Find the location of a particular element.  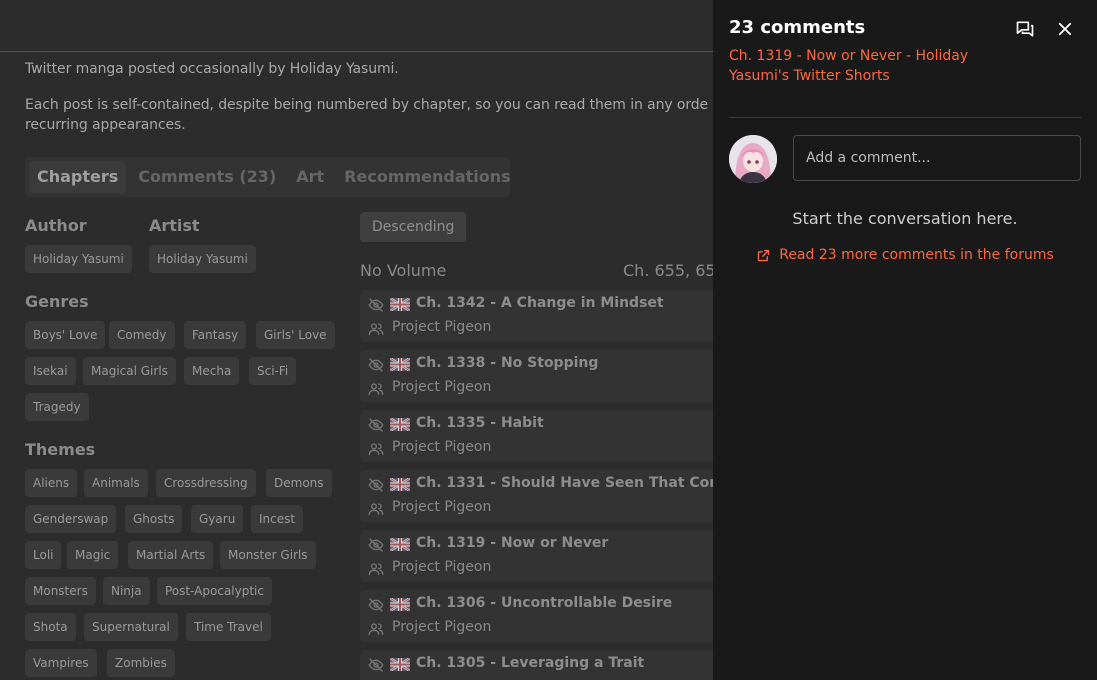

tab-comments: Comments (23) is located at coordinates (207, 177).